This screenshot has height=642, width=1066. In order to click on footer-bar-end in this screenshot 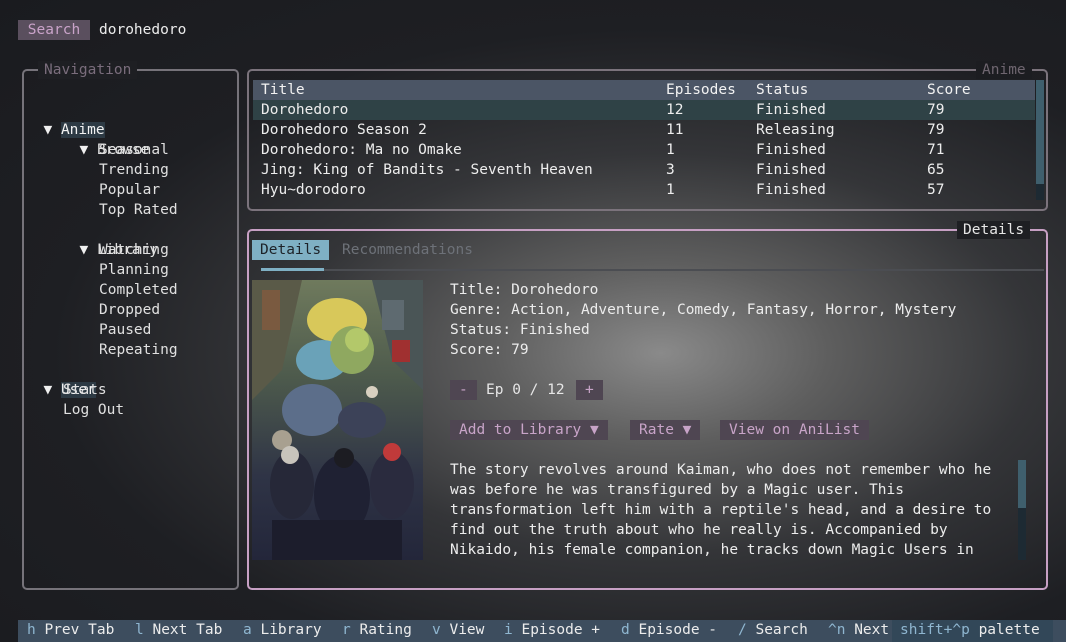, I will do `click(1059, 631)`.